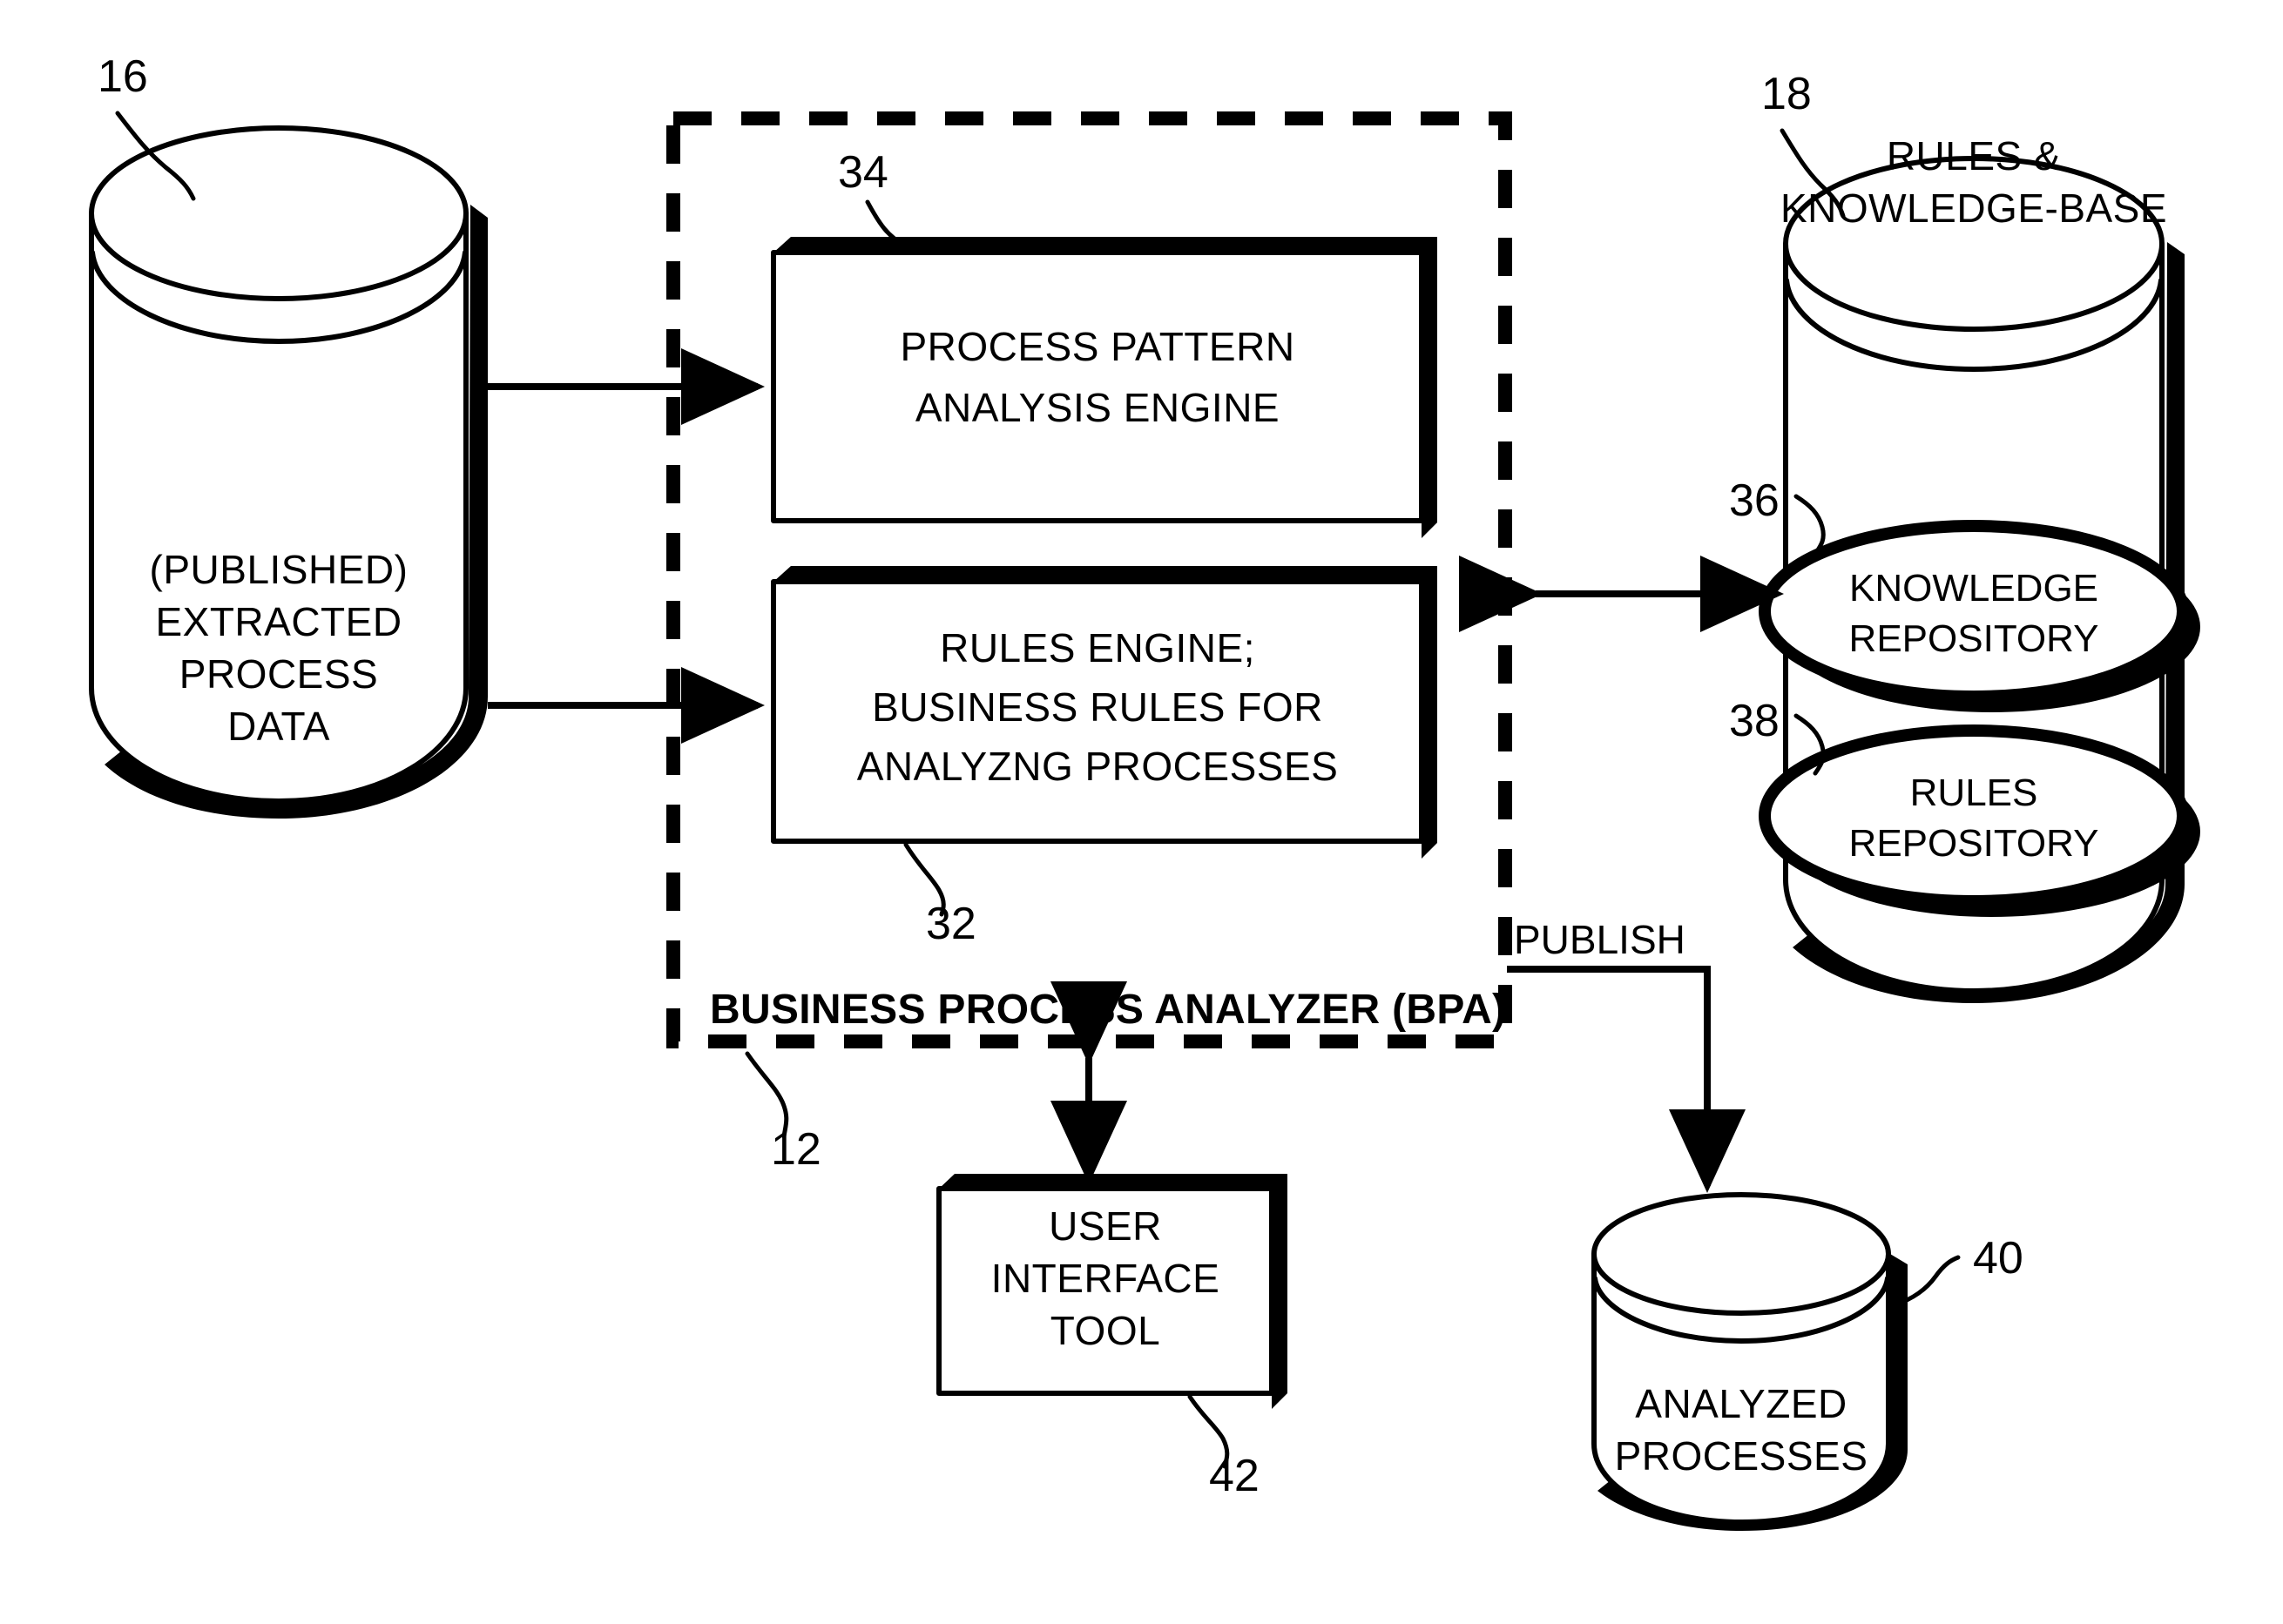 The width and height of the screenshot is (2283, 1624). What do you see at coordinates (1974, 244) in the screenshot?
I see `cylinder-18-top` at bounding box center [1974, 244].